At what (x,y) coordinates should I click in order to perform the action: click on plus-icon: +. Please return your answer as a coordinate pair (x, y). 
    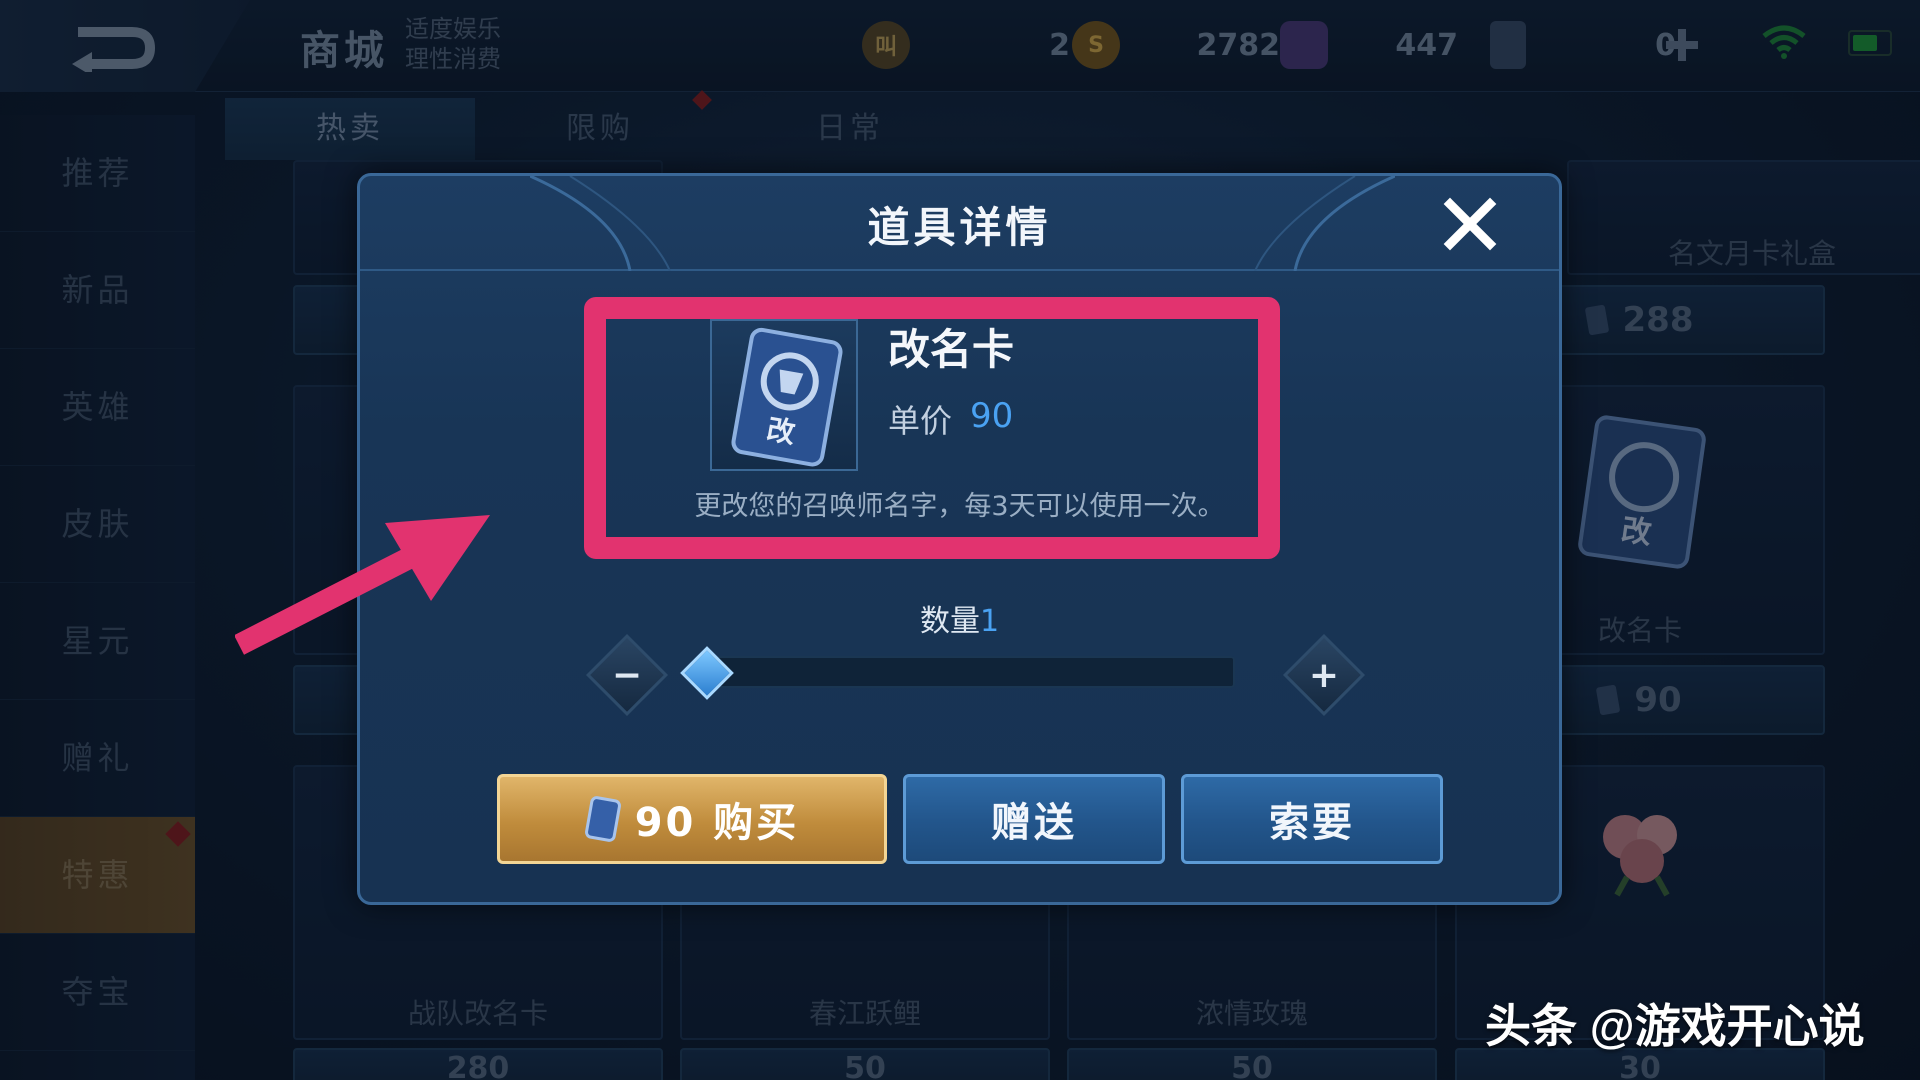
    Looking at the image, I should click on (1324, 675).